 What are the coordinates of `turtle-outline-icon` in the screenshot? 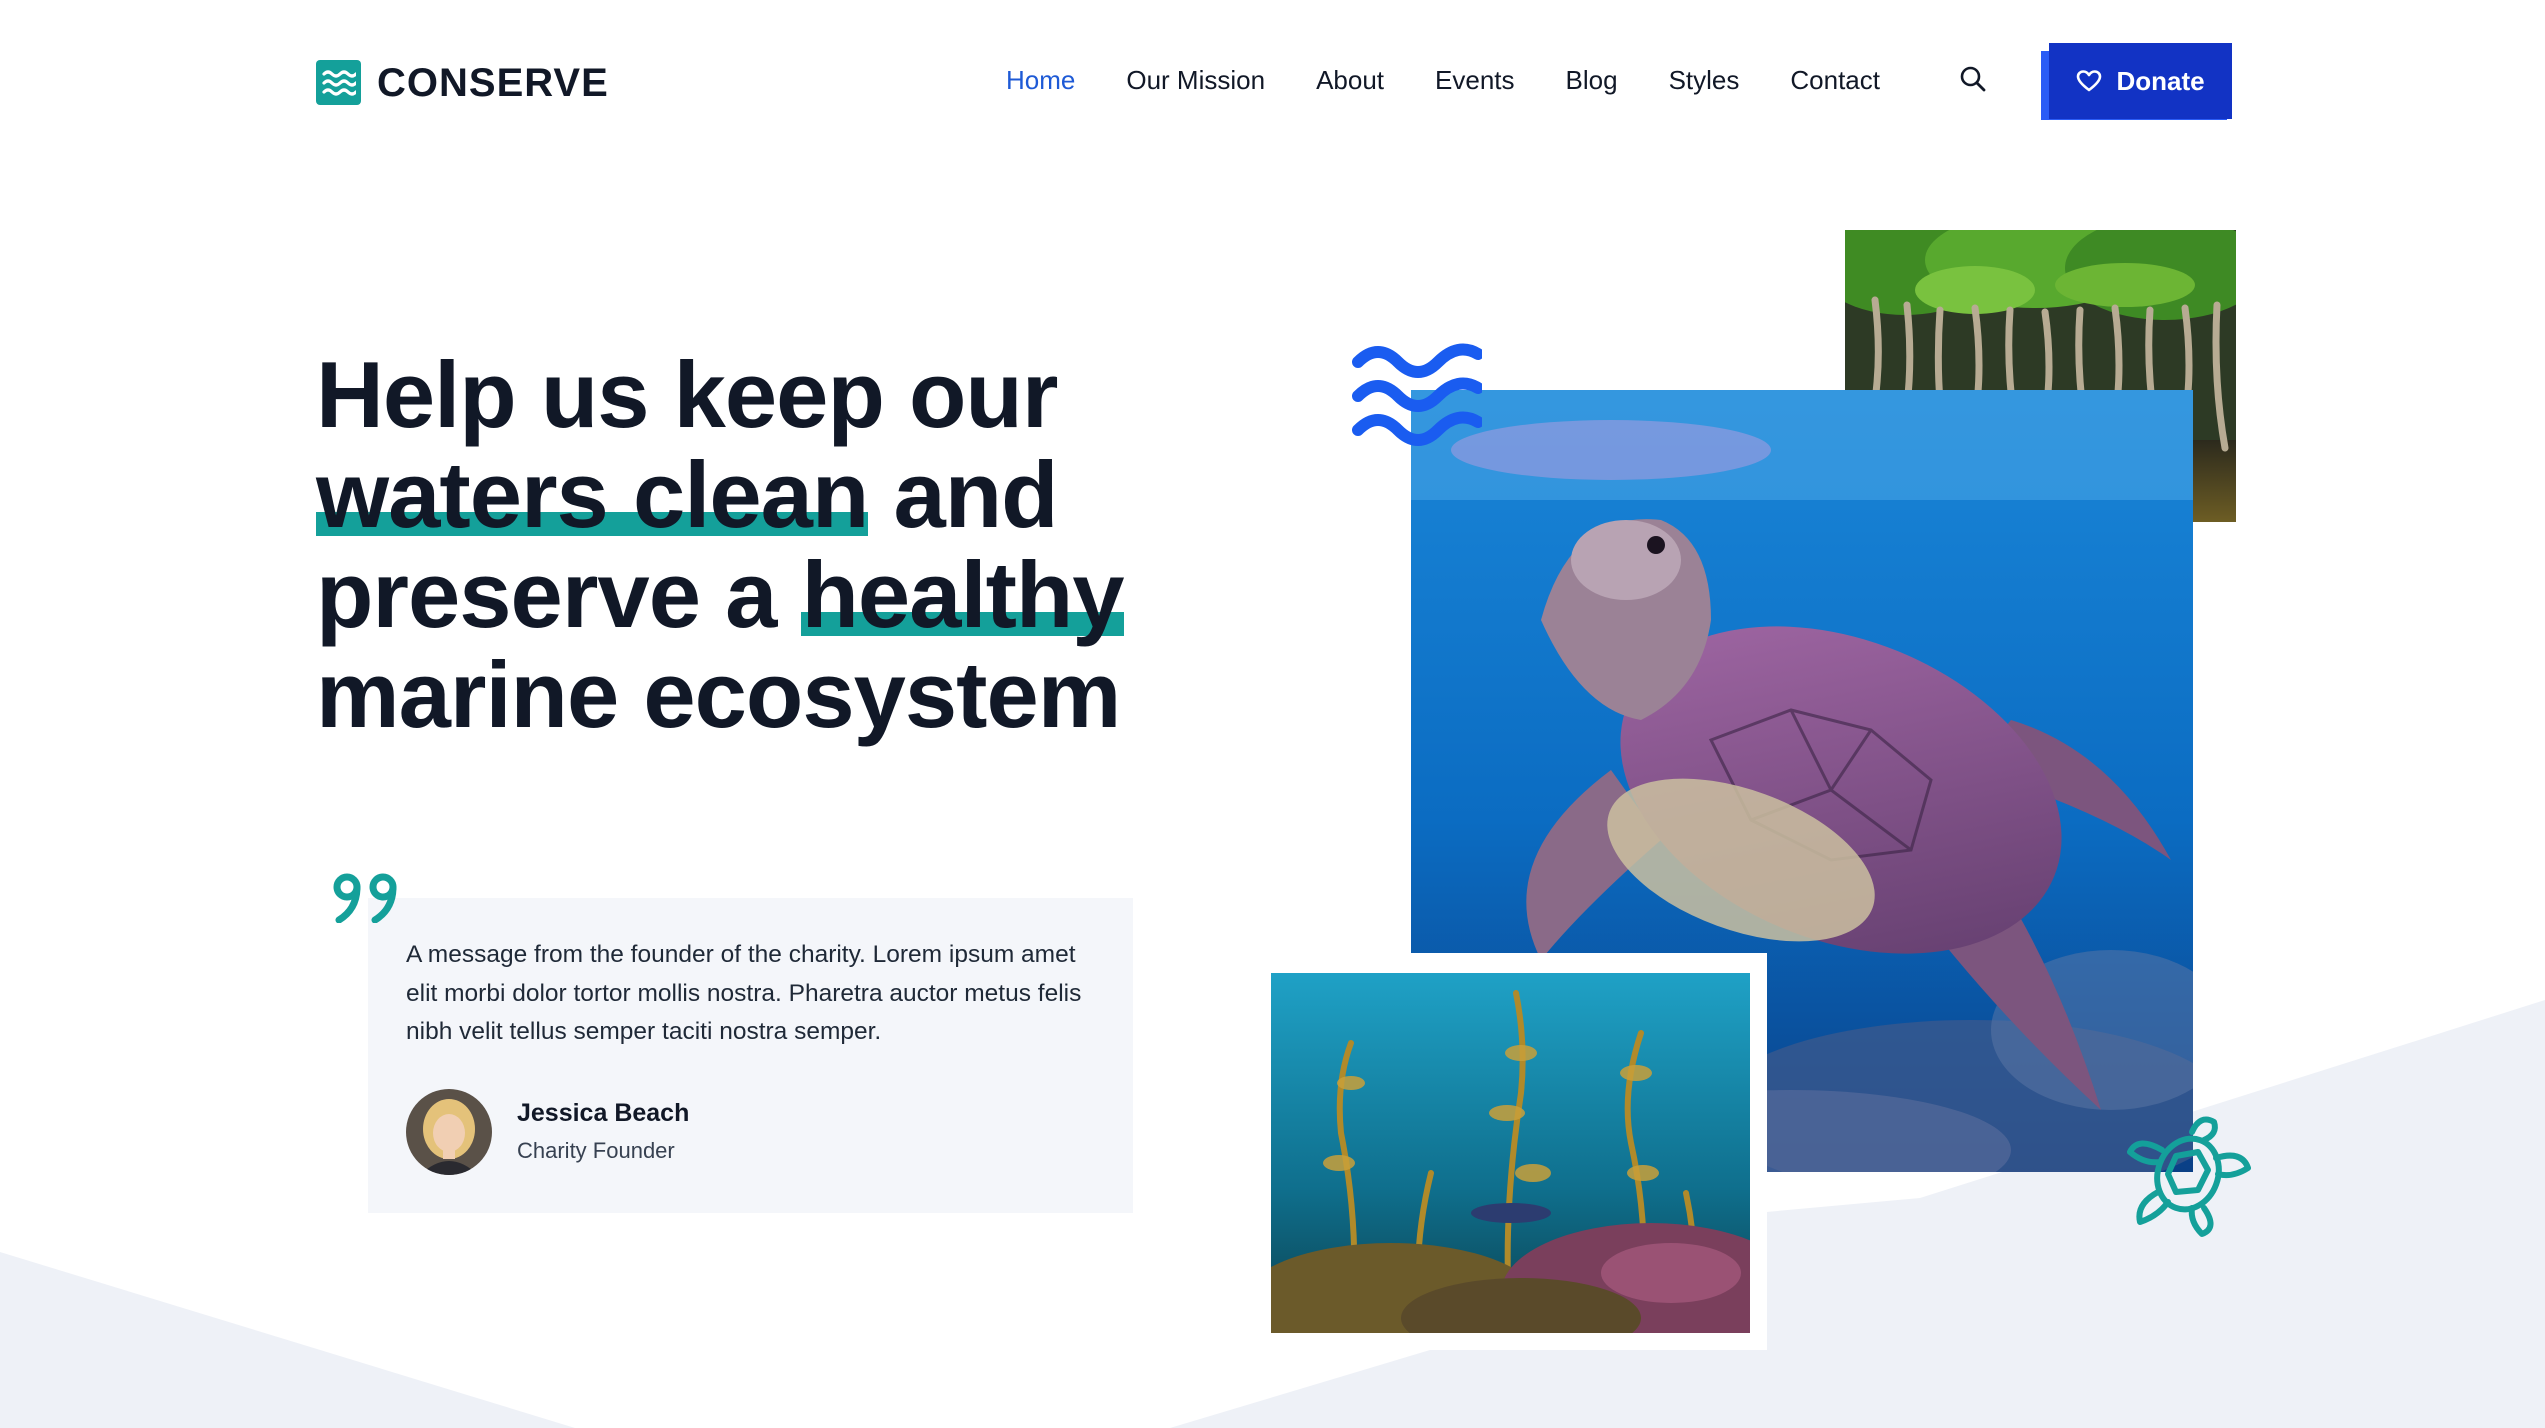 It's located at (2189, 1175).